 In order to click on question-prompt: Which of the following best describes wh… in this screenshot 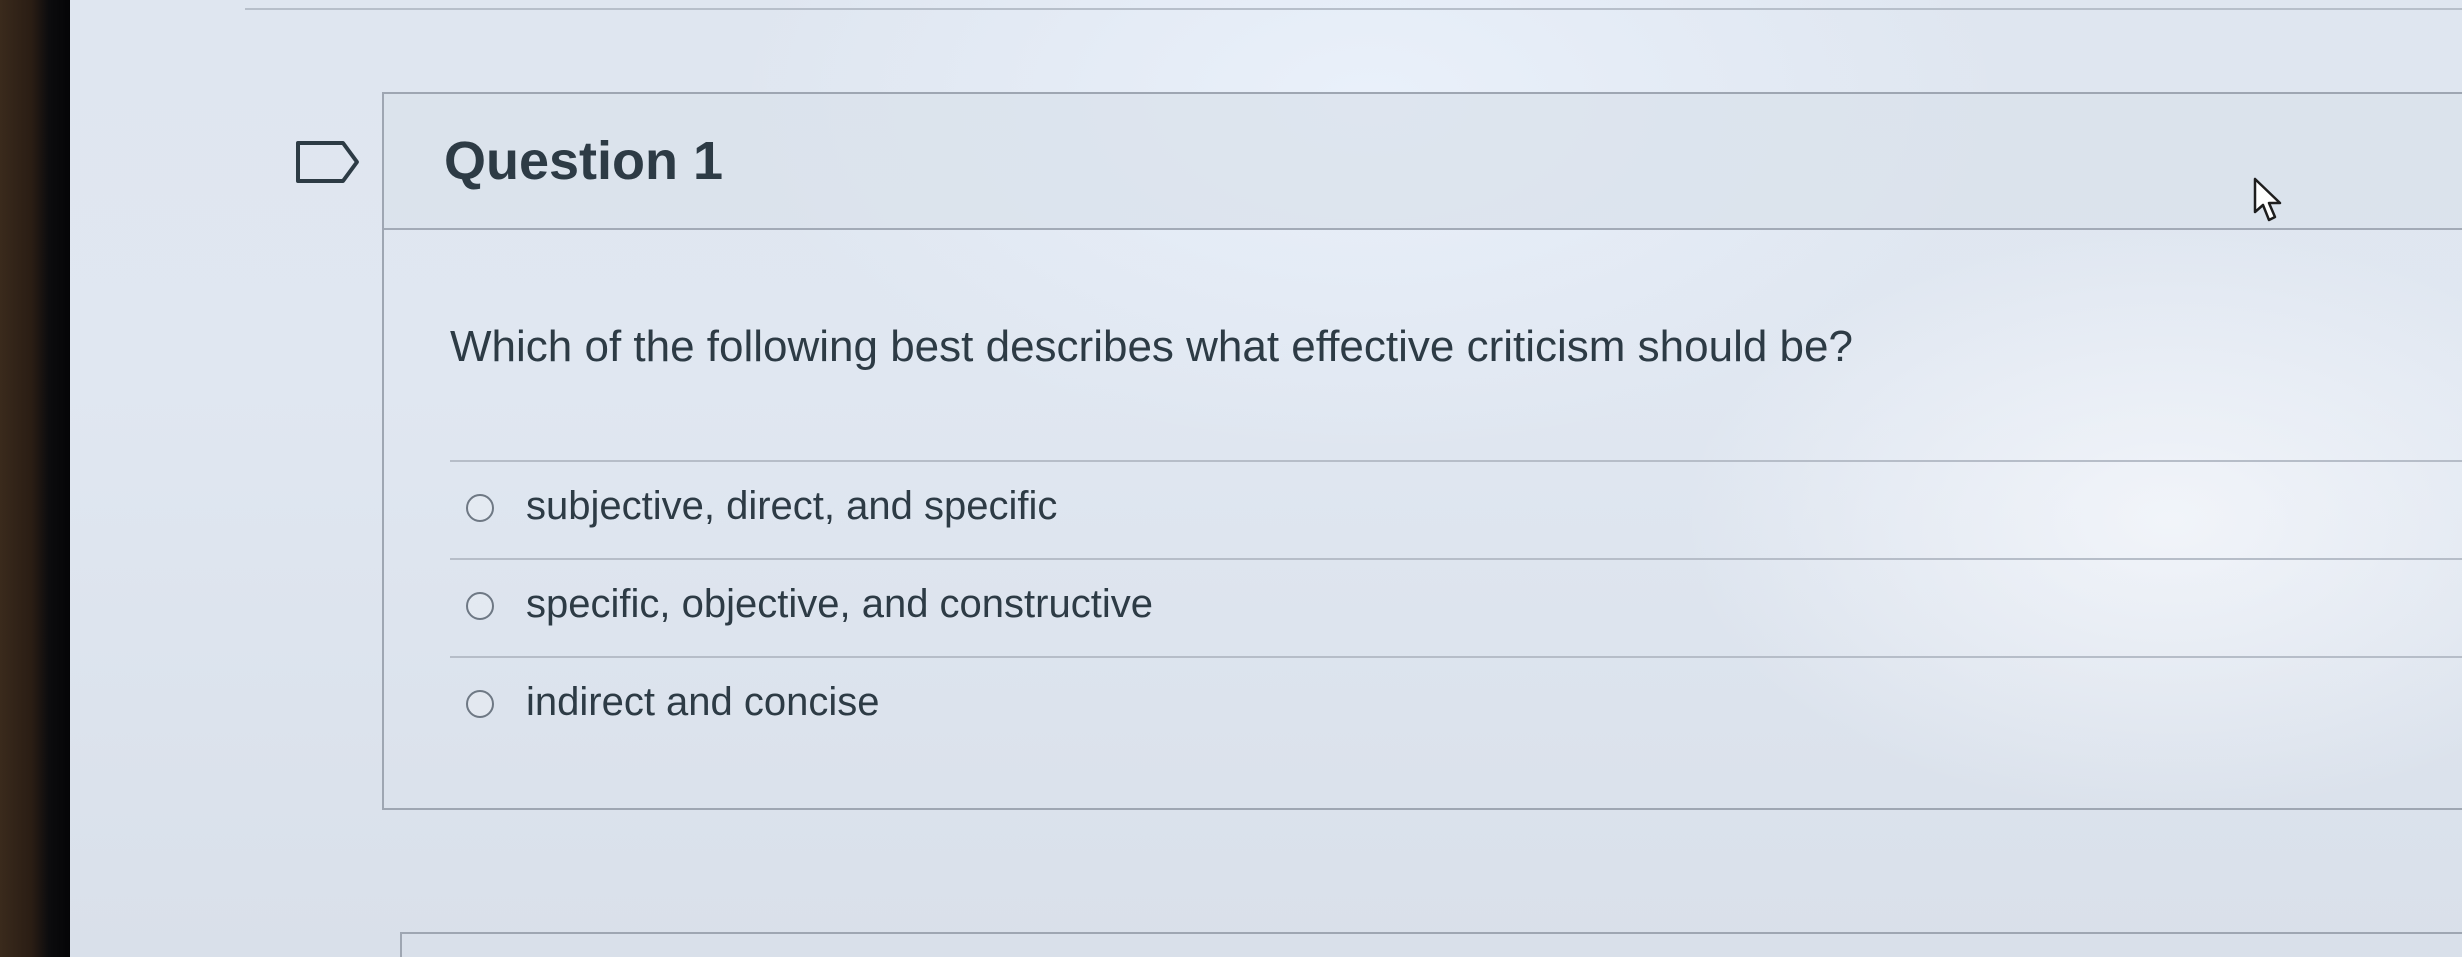, I will do `click(1151, 346)`.